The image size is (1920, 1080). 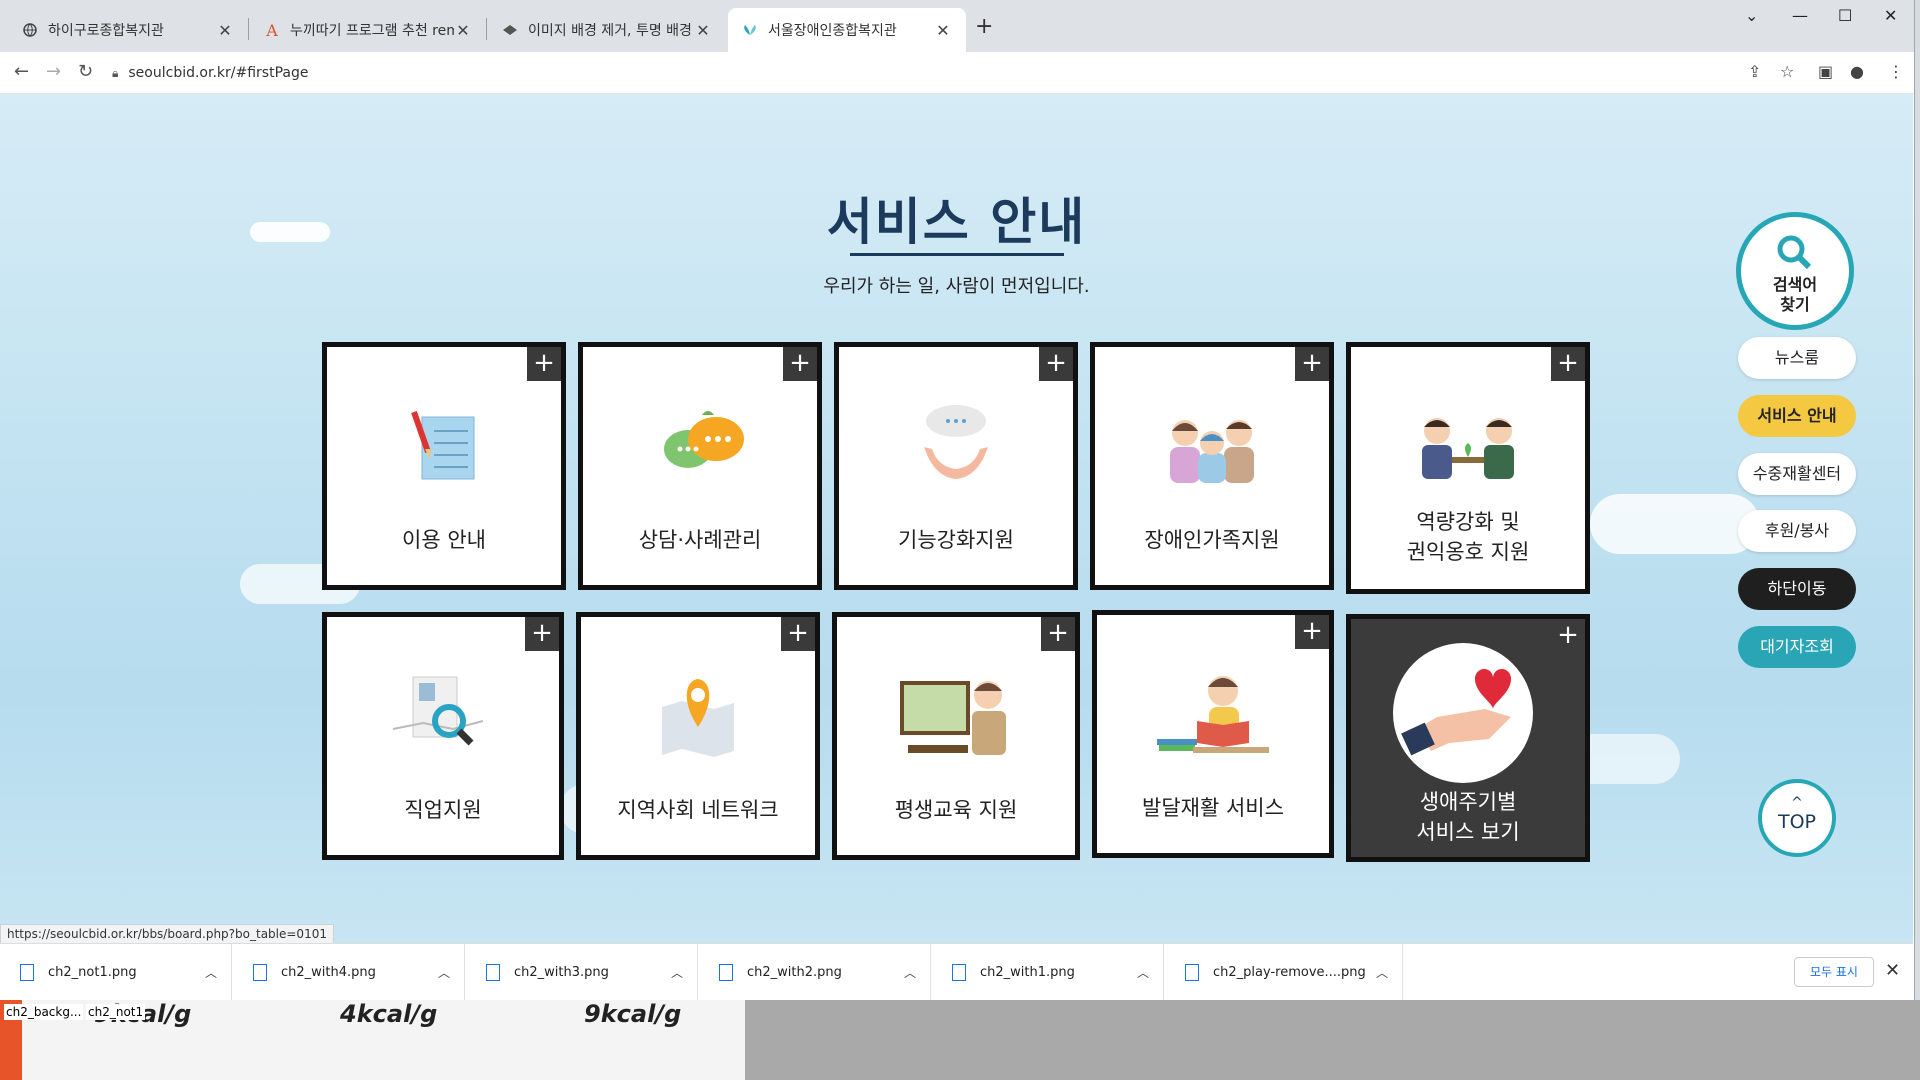 I want to click on card-label: 발달재활 서비스, so click(x=1213, y=808).